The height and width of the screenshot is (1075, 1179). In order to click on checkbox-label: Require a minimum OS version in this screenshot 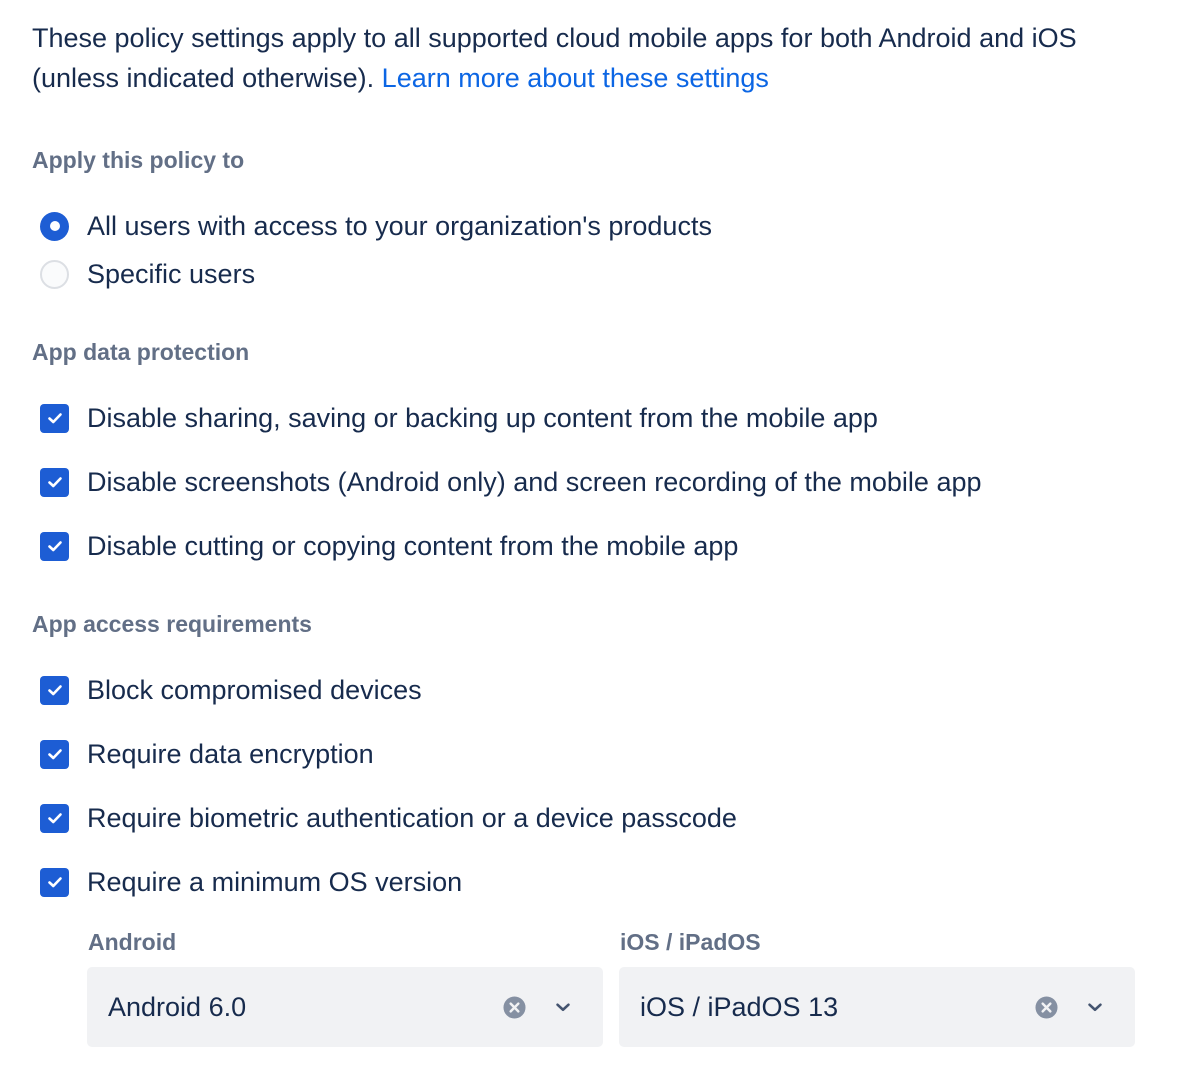, I will do `click(275, 881)`.